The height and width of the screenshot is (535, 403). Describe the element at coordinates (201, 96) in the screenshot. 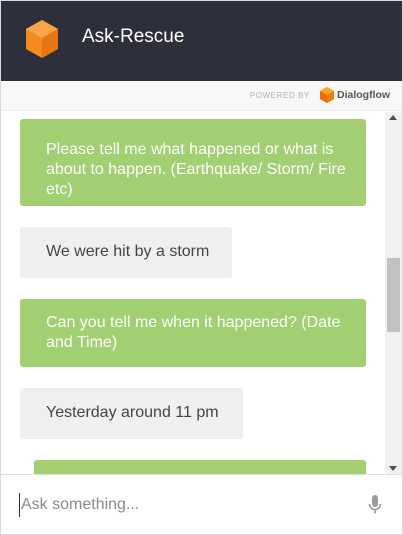

I see `powered-by-bar: POWERED BY Dialogflow` at that location.